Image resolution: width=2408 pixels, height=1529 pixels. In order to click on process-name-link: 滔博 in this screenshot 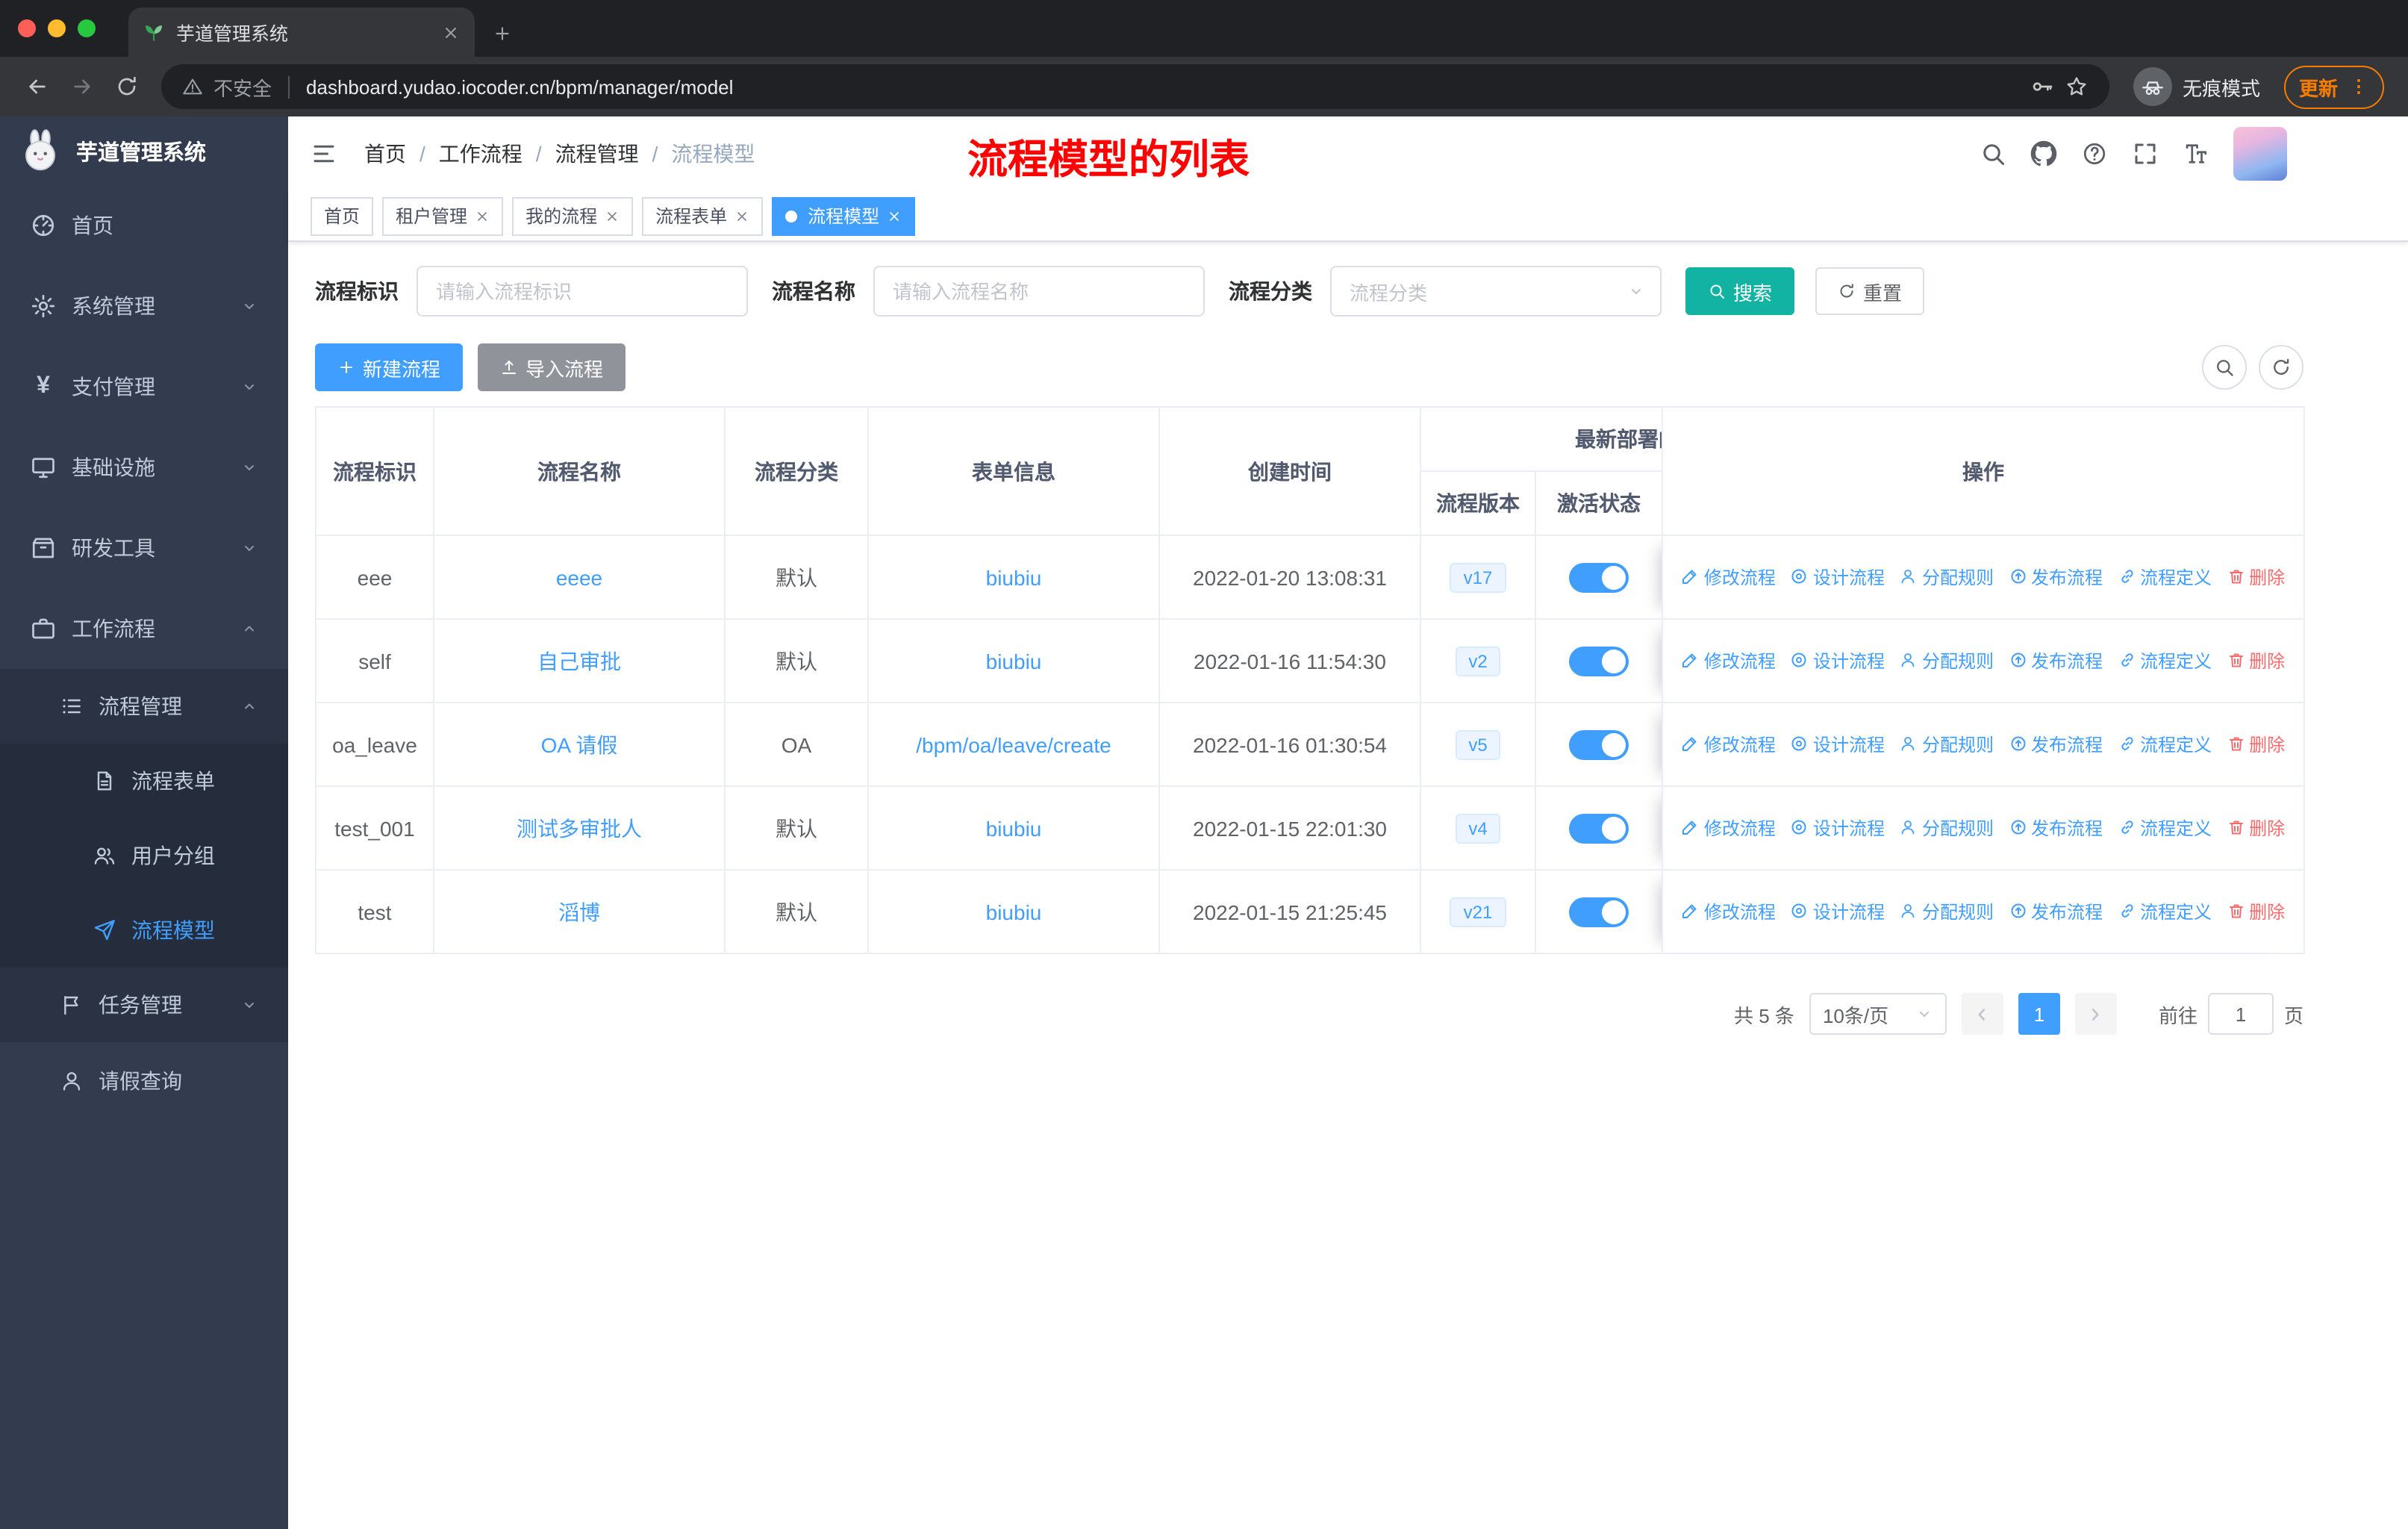, I will do `click(579, 912)`.